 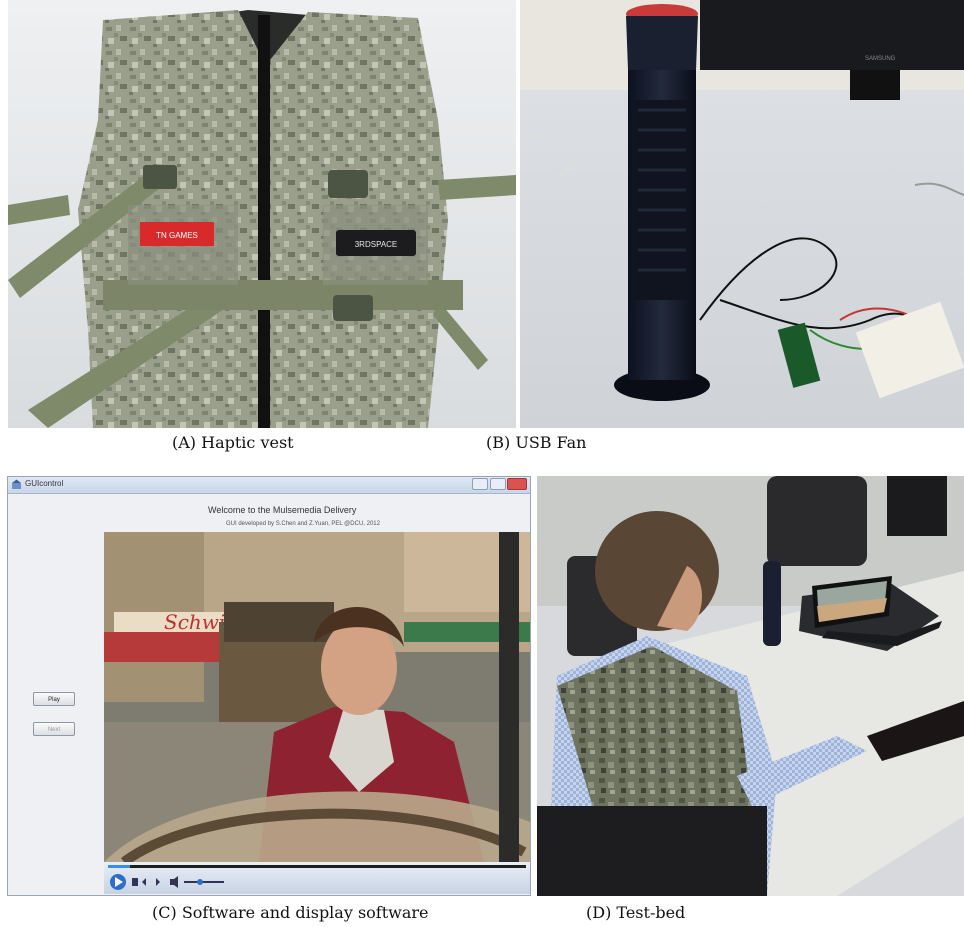 I want to click on caption-b: (B) USB Fan, so click(x=536, y=442).